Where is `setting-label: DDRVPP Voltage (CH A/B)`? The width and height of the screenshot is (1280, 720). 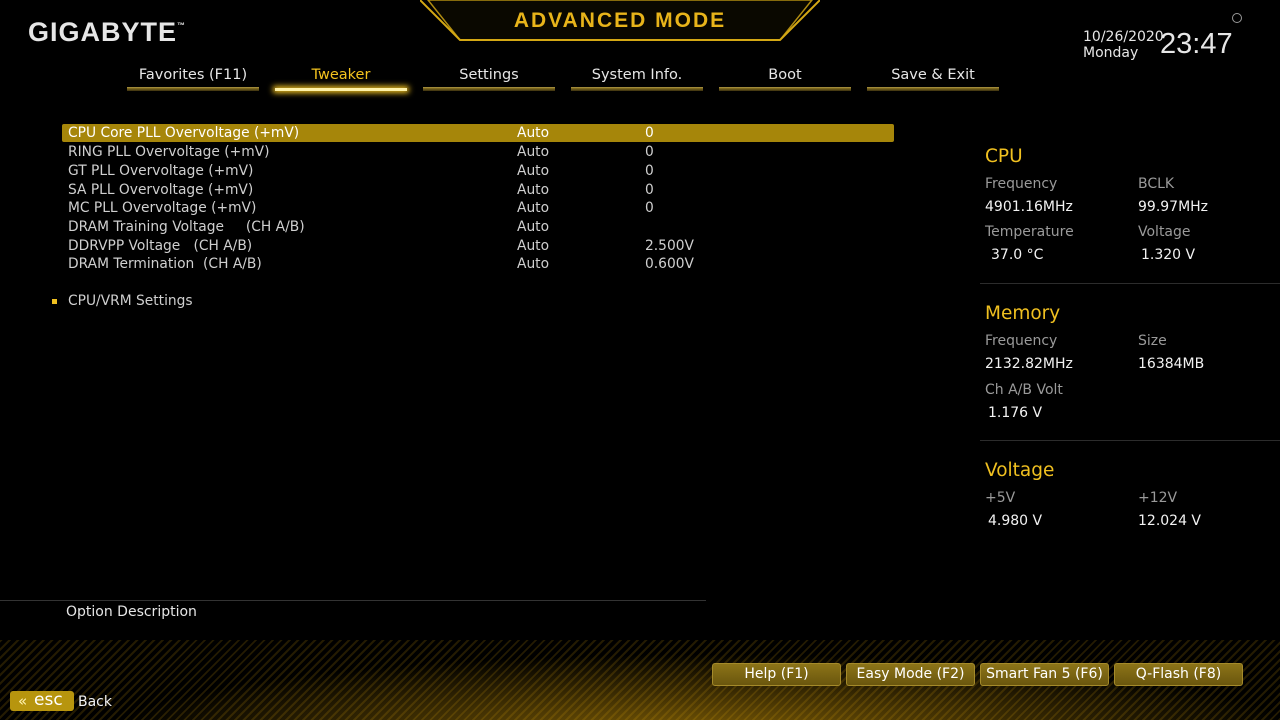
setting-label: DDRVPP Voltage (CH A/B) is located at coordinates (160, 246).